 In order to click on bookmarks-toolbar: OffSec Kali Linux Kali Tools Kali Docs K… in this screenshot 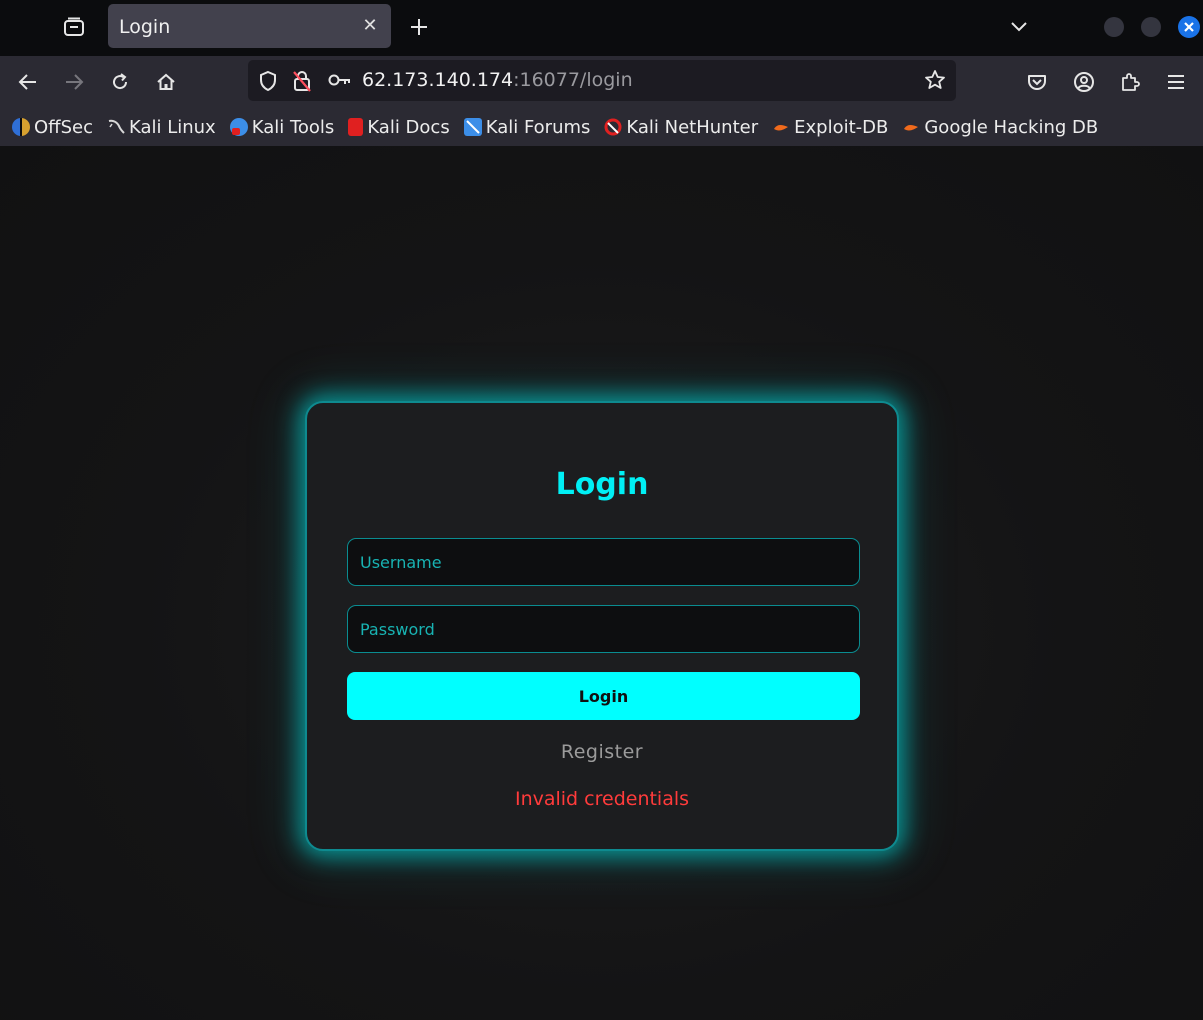, I will do `click(601, 127)`.